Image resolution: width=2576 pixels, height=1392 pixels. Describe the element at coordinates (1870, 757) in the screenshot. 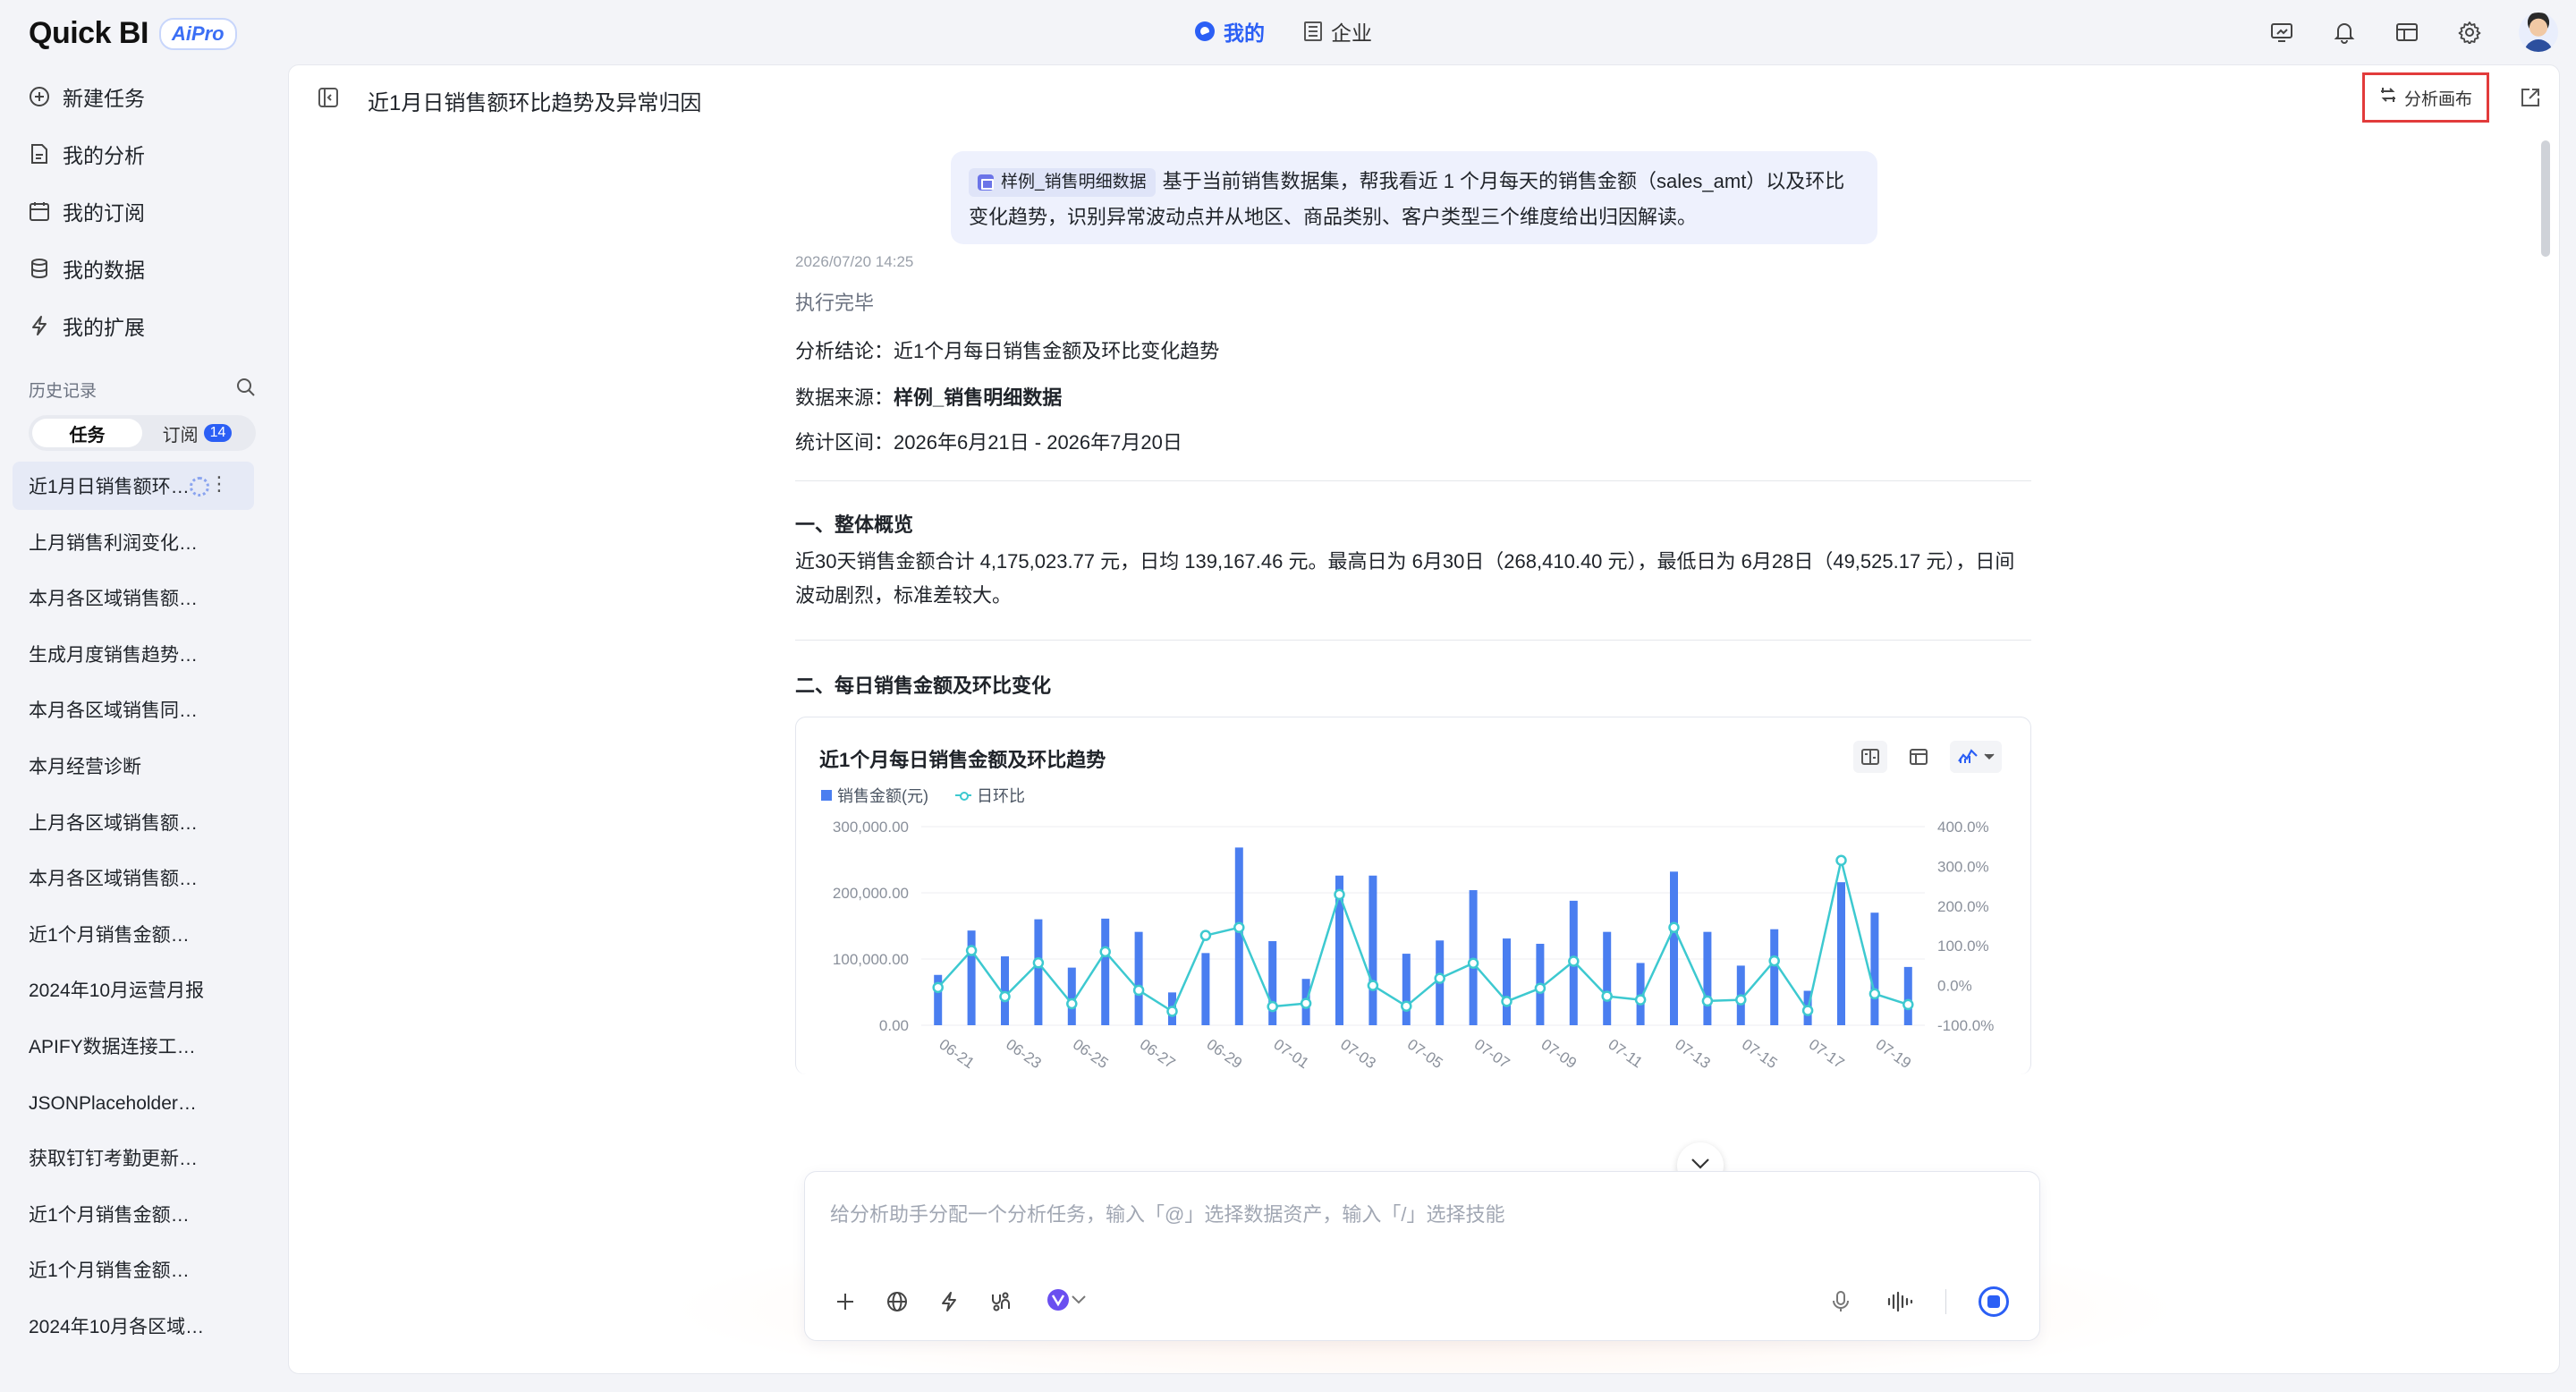

I see `compare-icon` at that location.